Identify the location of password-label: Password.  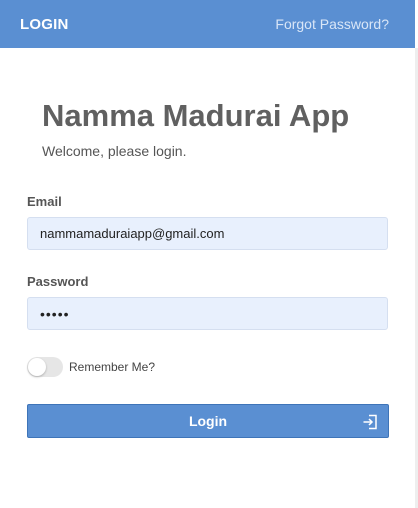
(58, 281).